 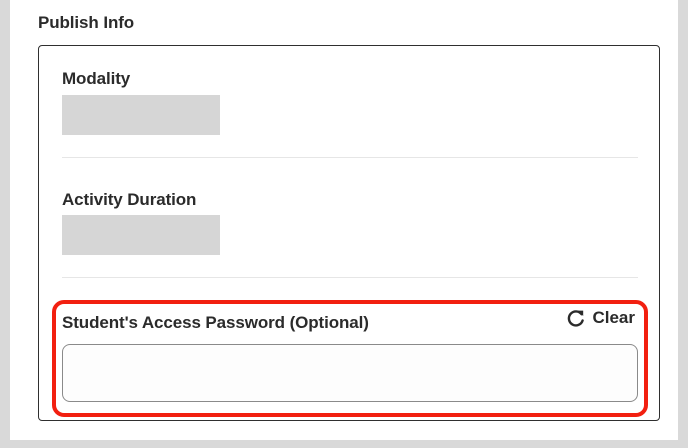 What do you see at coordinates (215, 322) in the screenshot?
I see `access-password-label: Student's Access Password (Optional)` at bounding box center [215, 322].